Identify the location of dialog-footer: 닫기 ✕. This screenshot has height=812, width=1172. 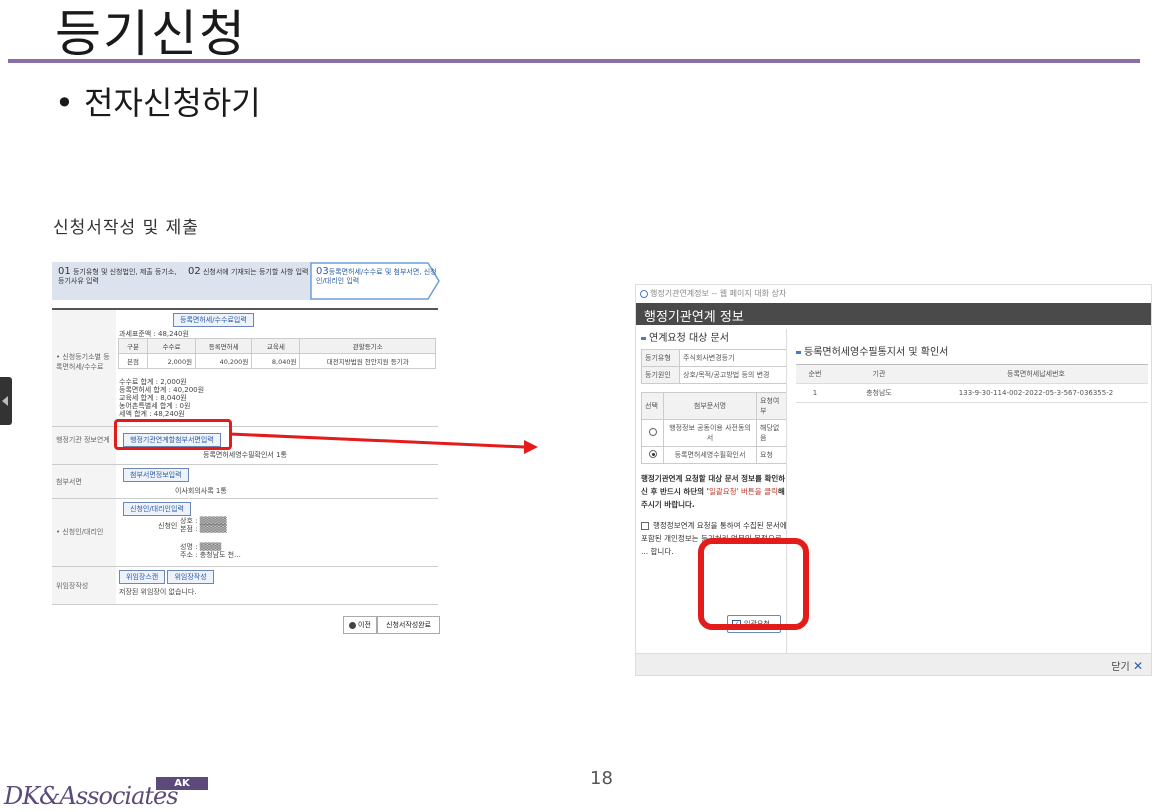
(893, 664).